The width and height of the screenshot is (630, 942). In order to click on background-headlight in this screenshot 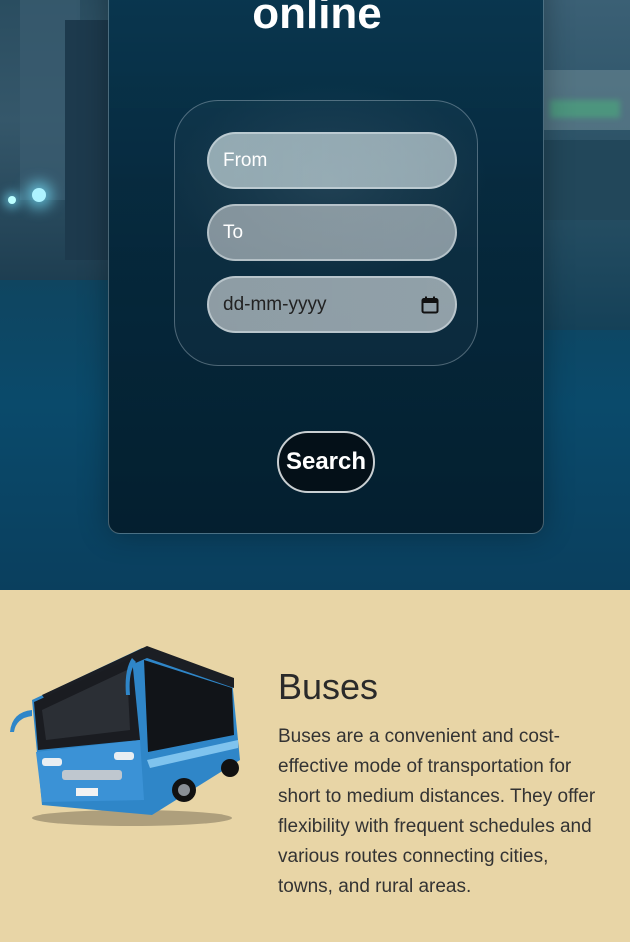, I will do `click(39, 195)`.